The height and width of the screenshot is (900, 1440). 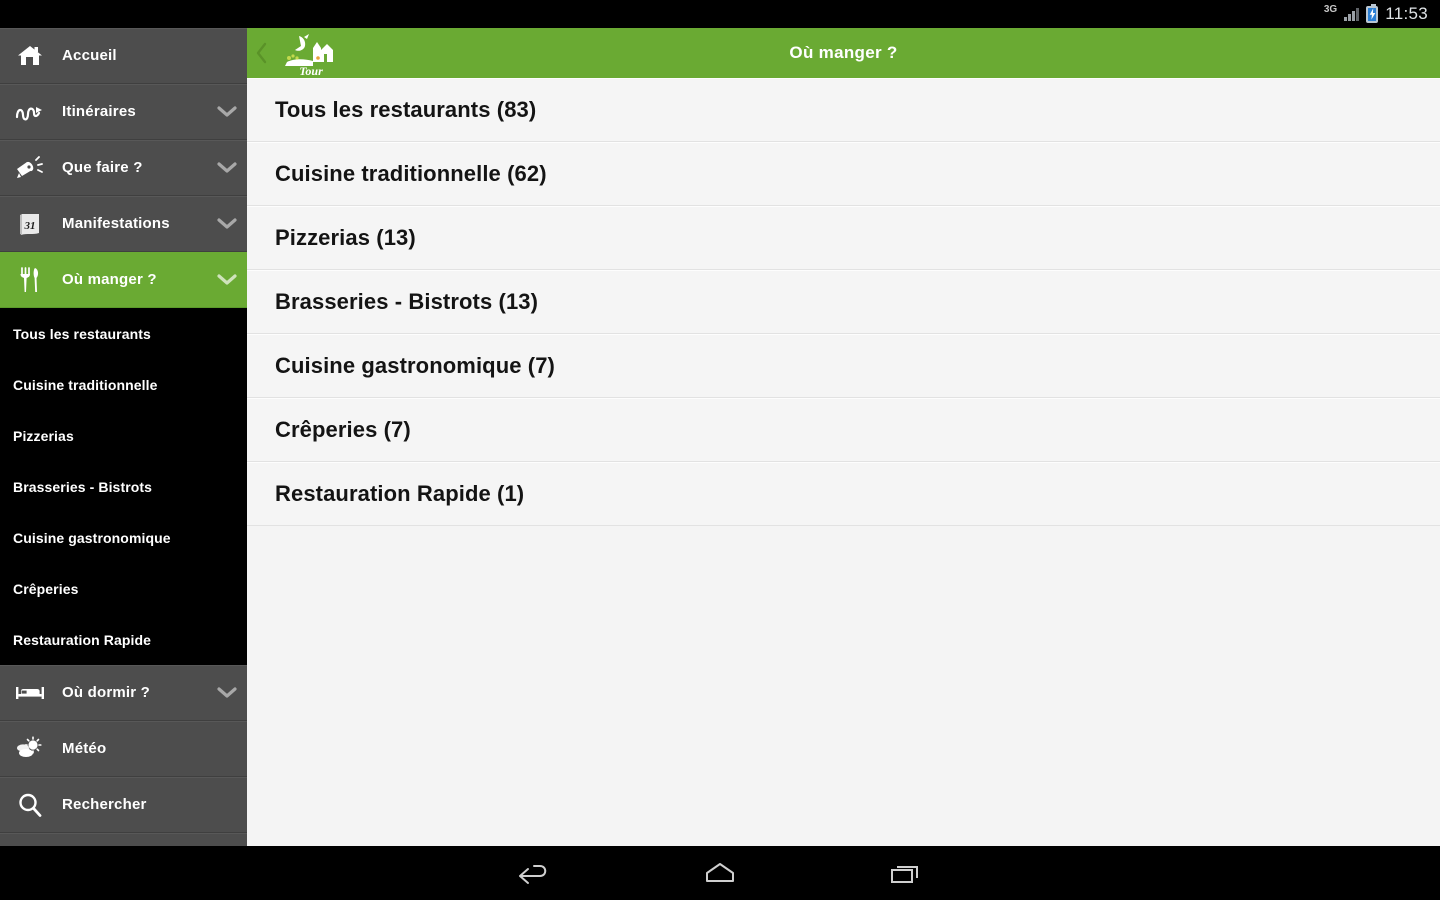 I want to click on calendar-31-icon: 31, so click(x=30, y=224).